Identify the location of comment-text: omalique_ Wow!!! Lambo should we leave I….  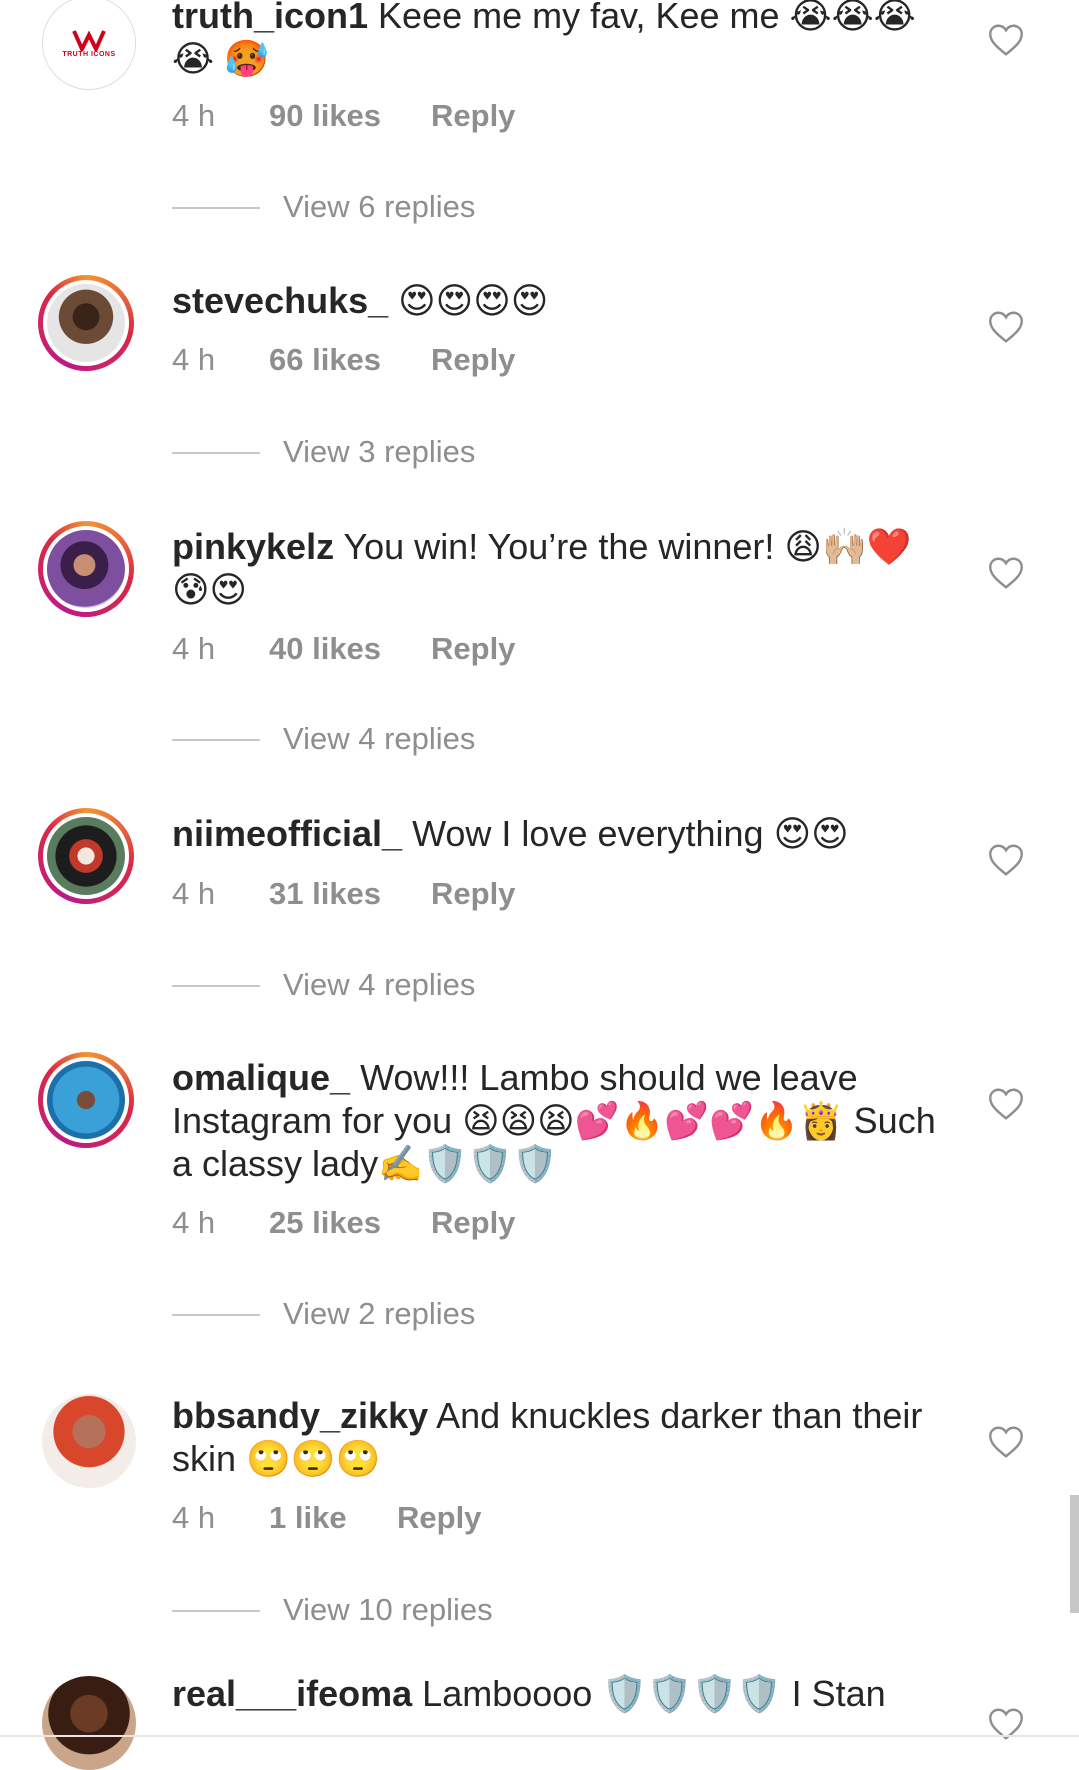
(567, 1120).